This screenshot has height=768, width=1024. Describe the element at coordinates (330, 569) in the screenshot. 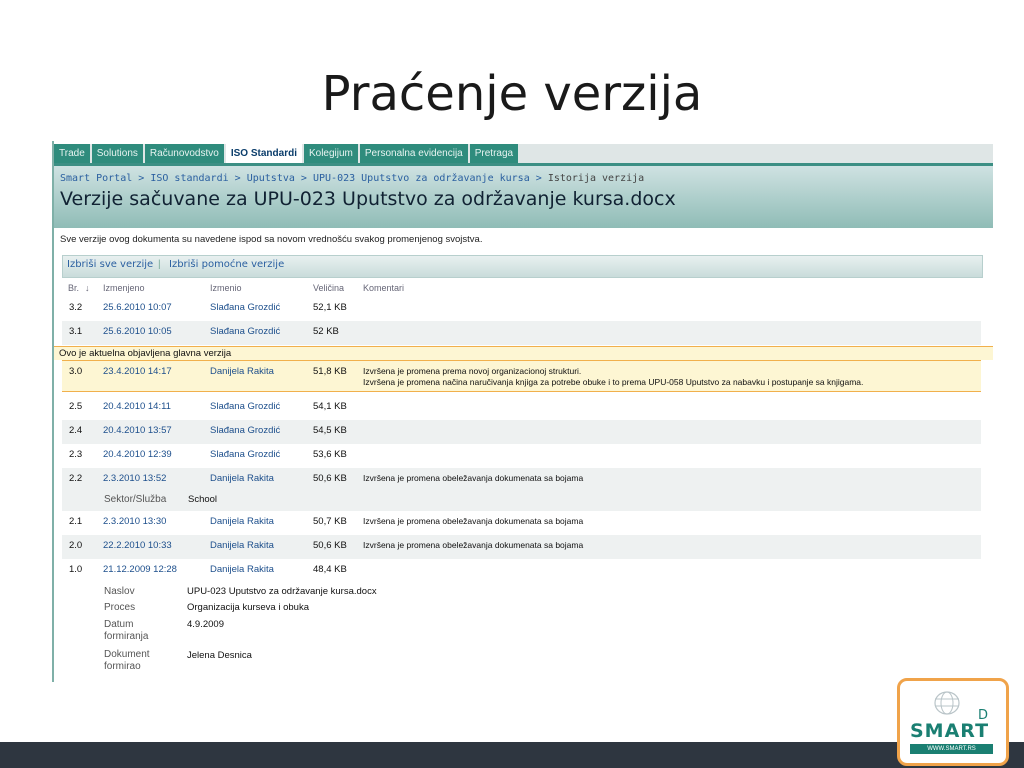

I see `version-size: 48,4 KB` at that location.